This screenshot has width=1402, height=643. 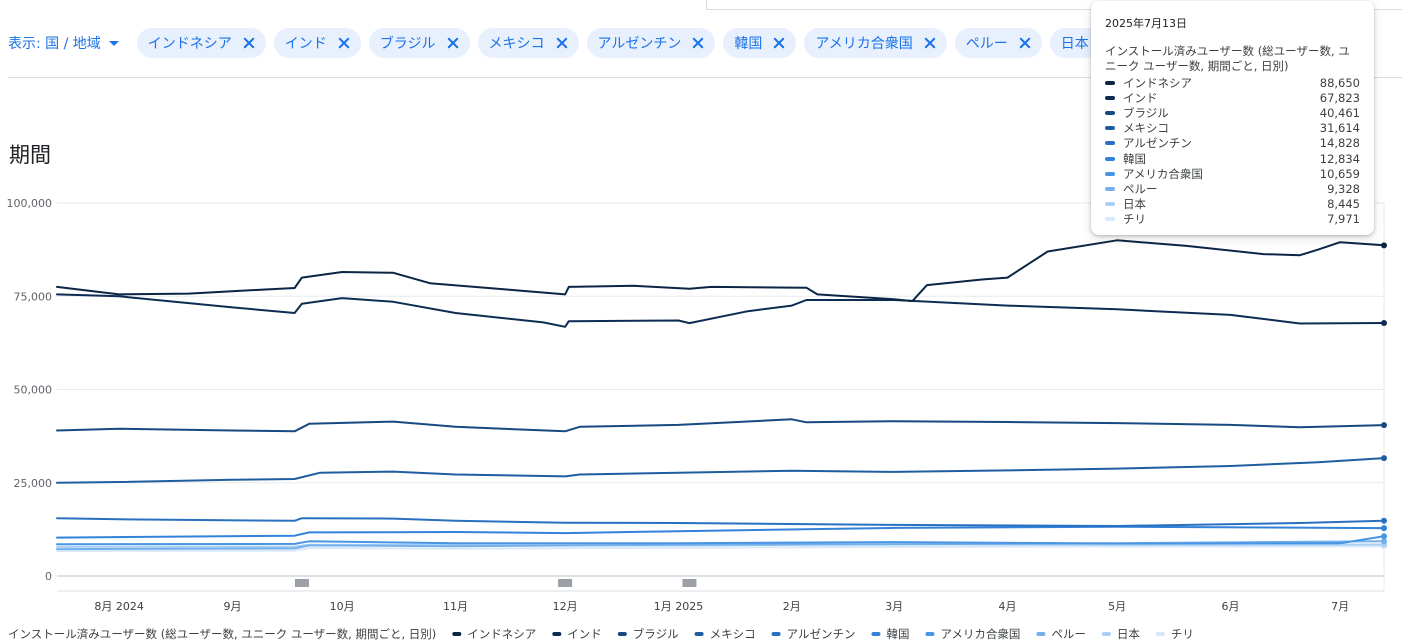 I want to click on x-tick-label: 1月 2025, so click(x=679, y=606).